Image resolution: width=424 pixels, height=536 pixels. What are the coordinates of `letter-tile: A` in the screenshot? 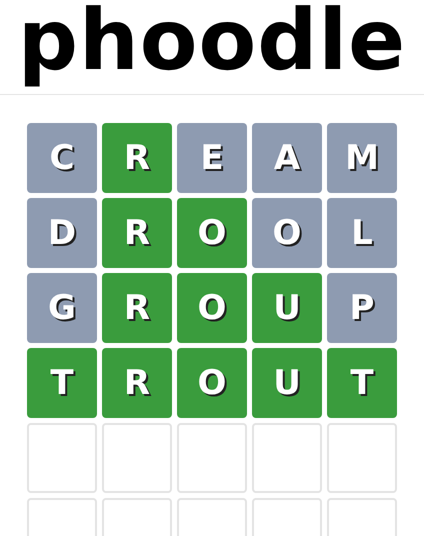 It's located at (287, 158).